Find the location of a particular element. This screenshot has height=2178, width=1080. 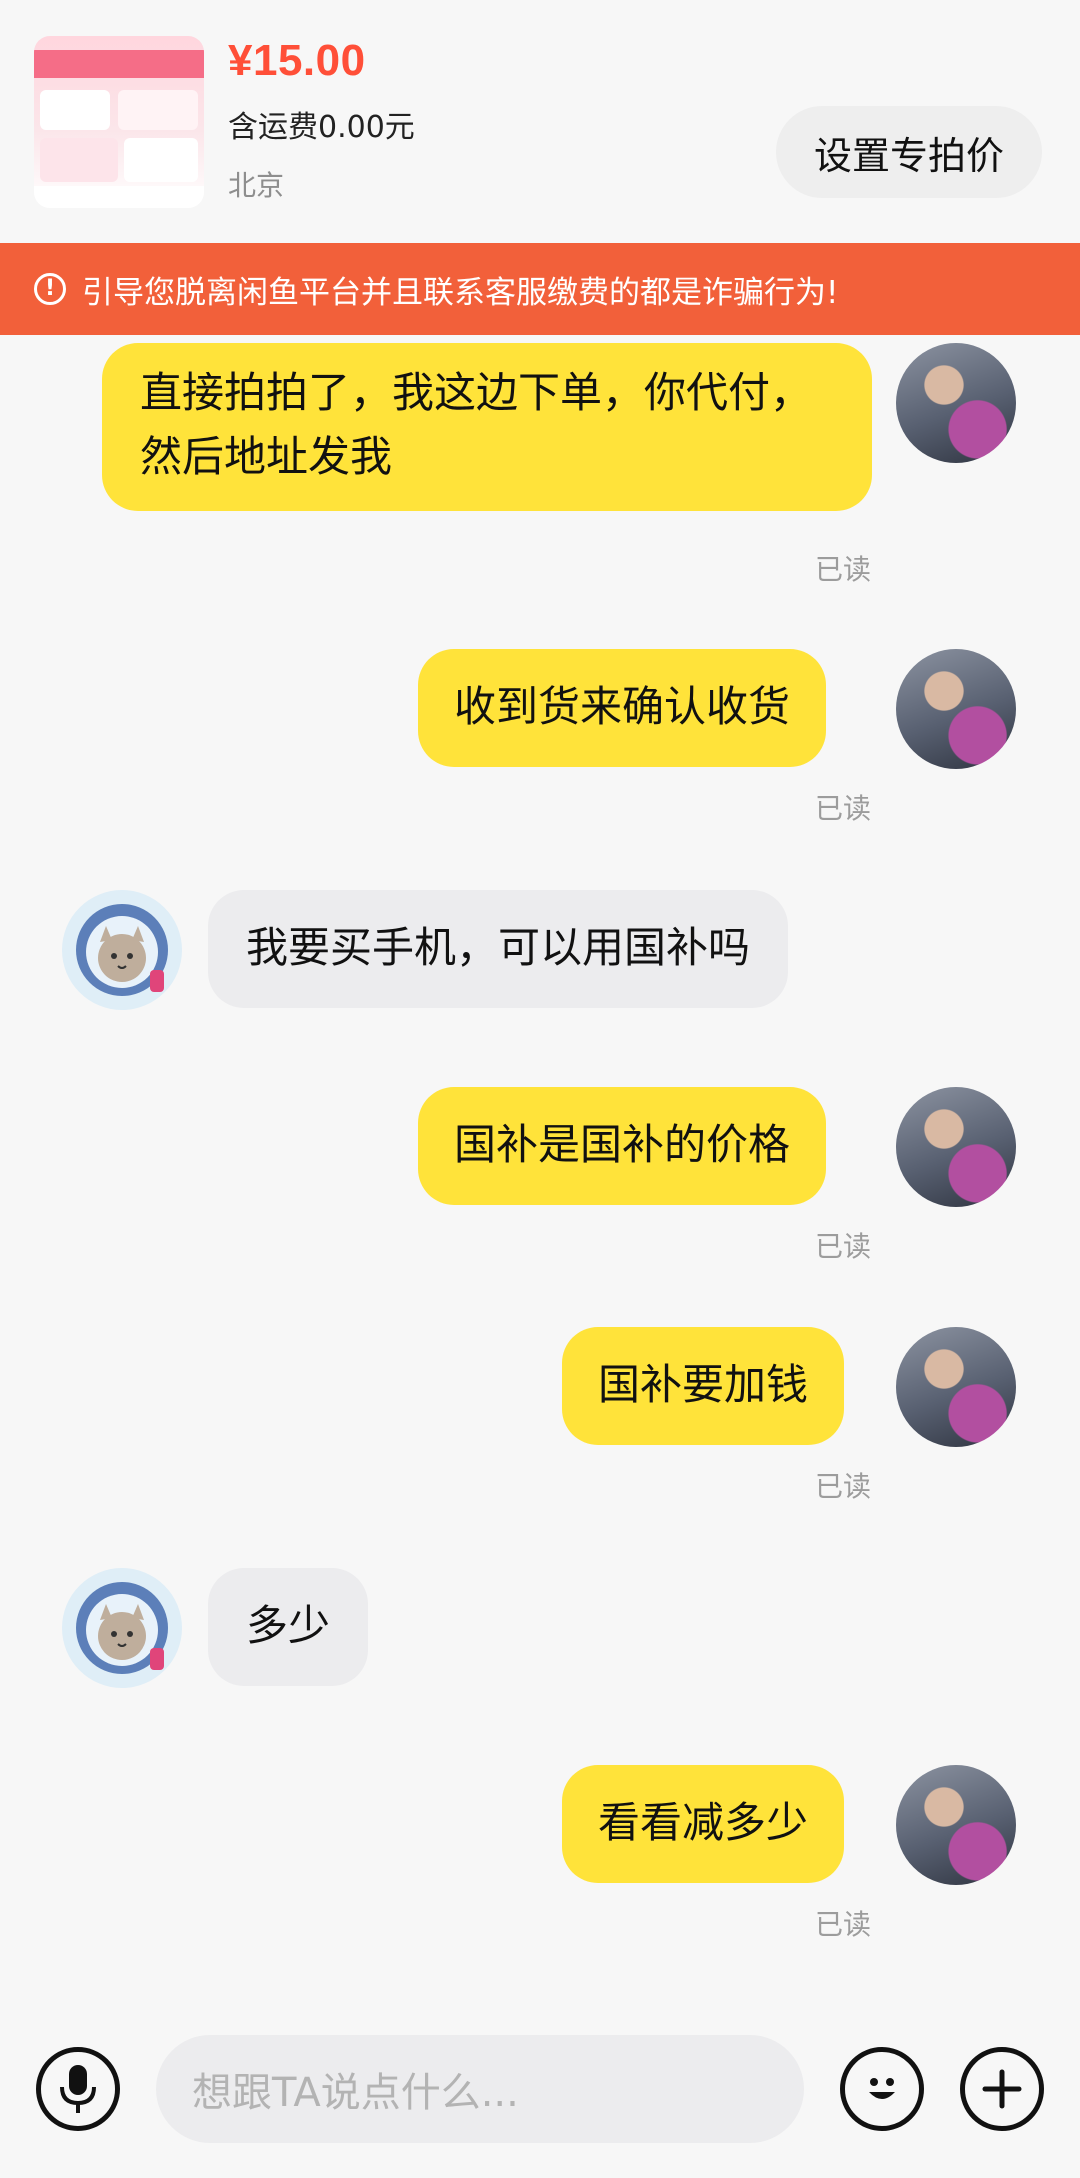

message-bubble-mine: 国补是国补的价格 is located at coordinates (622, 1146).